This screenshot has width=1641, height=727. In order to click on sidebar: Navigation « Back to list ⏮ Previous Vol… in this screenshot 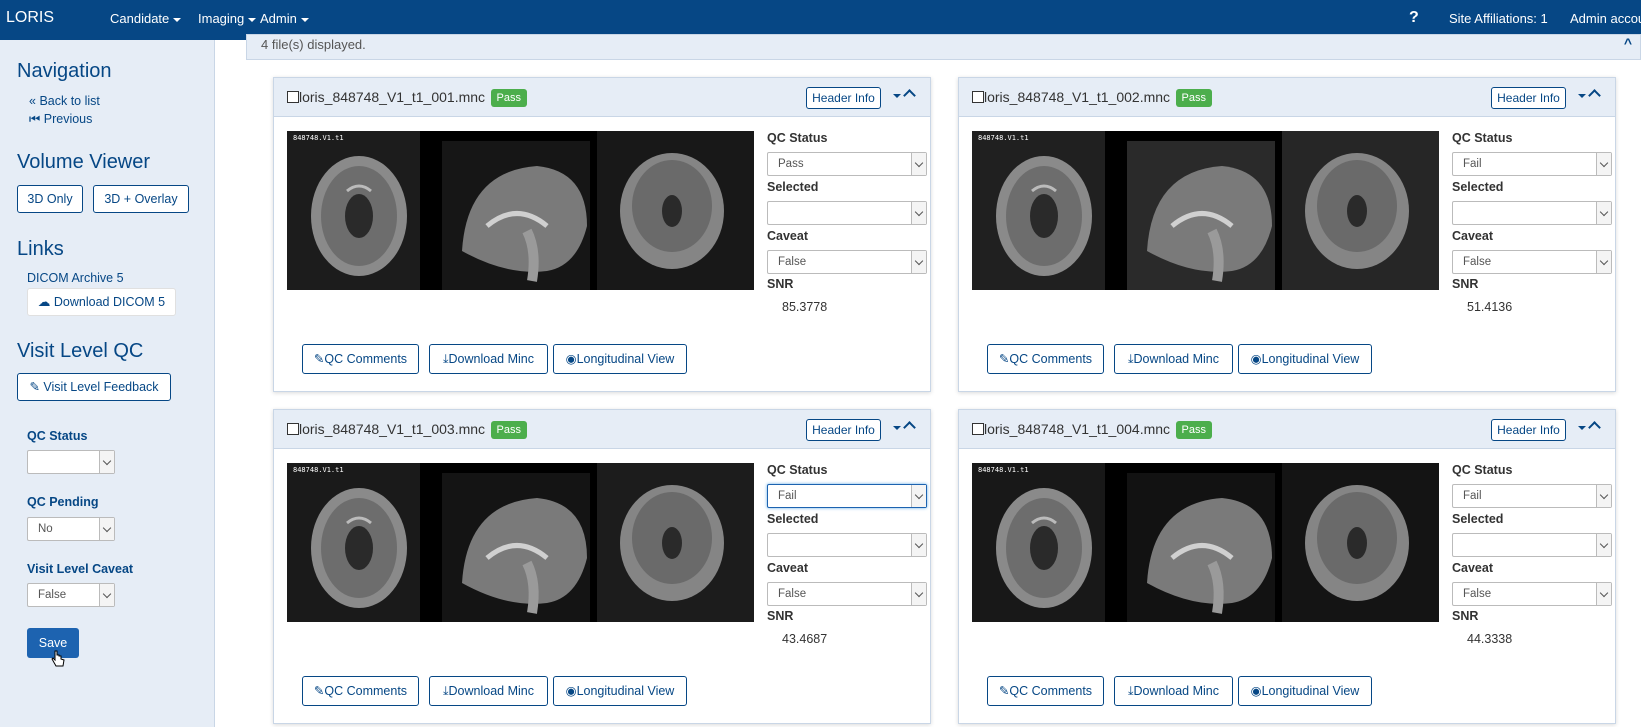, I will do `click(107, 383)`.